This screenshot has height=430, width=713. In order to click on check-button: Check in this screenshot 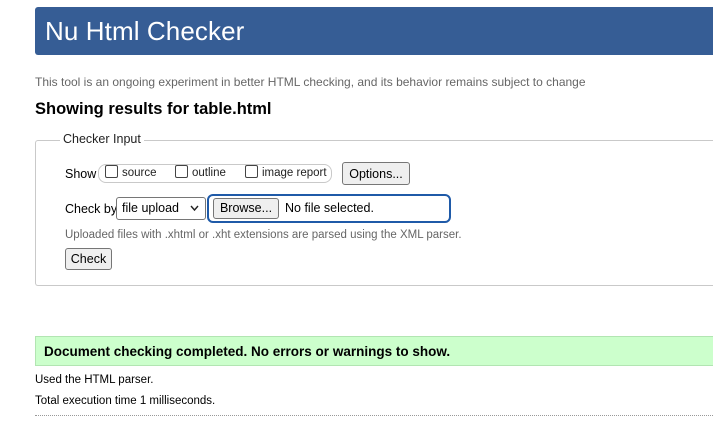, I will do `click(88, 259)`.